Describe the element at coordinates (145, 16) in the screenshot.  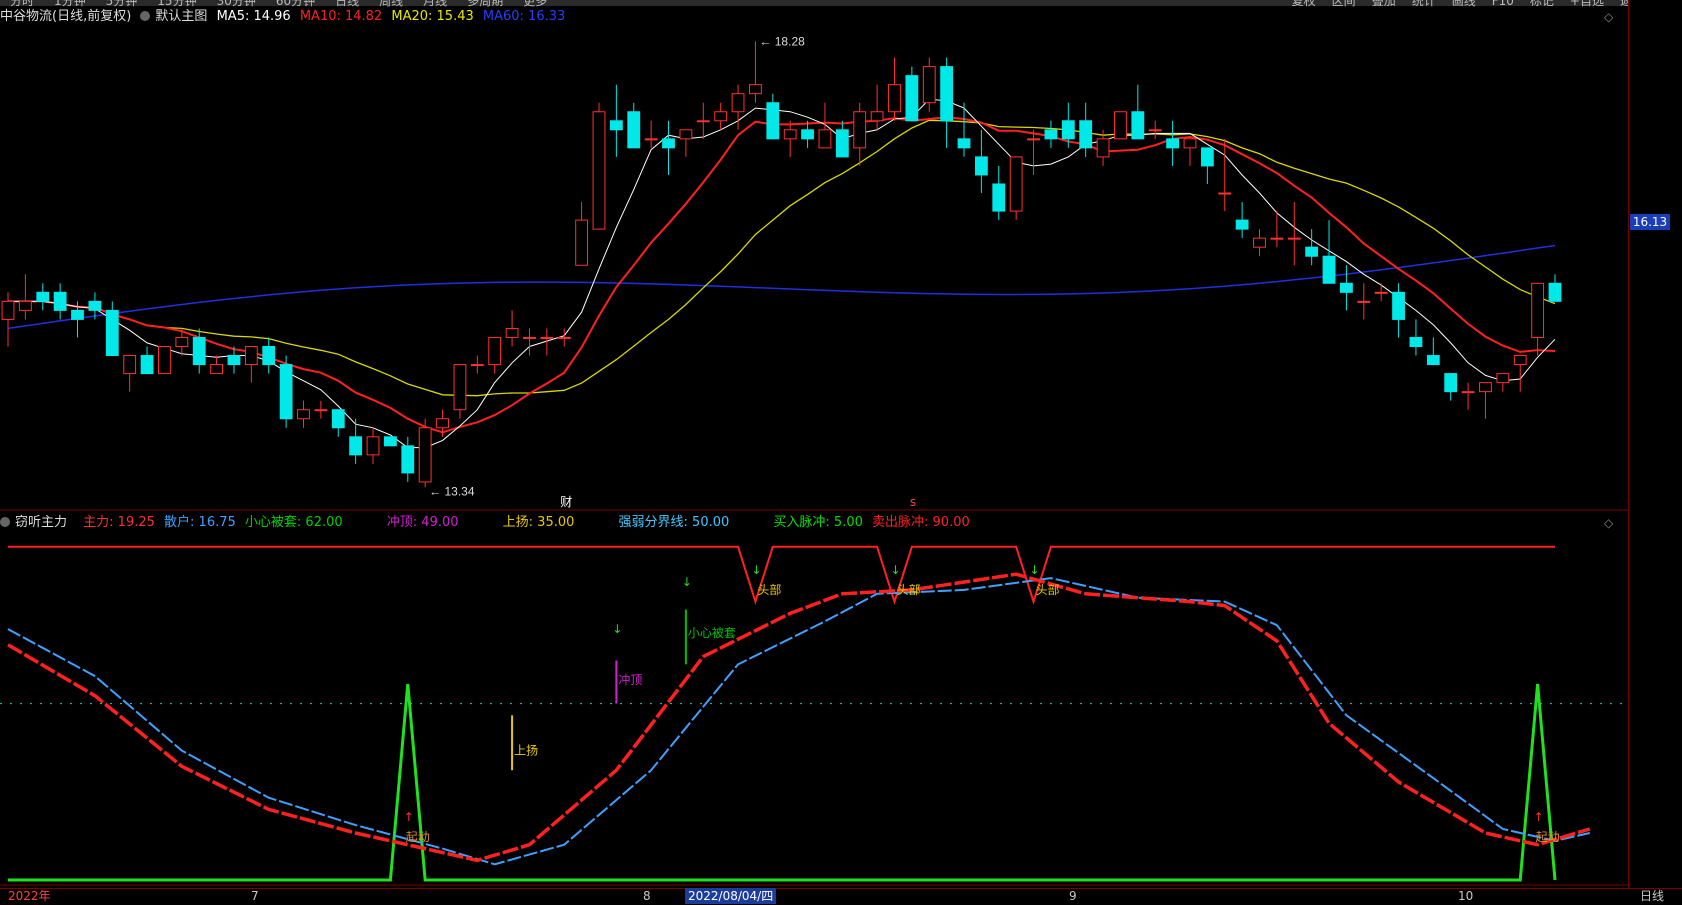
I see `template-icon` at that location.